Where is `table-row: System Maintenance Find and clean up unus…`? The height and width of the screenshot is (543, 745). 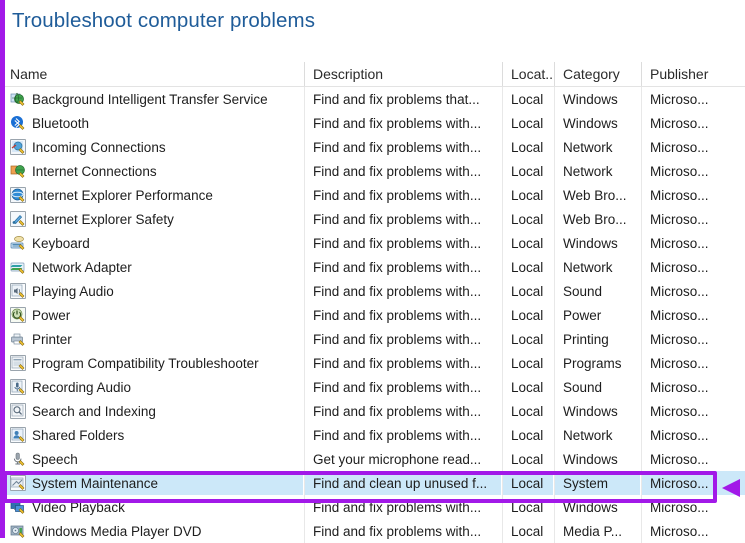
table-row: System Maintenance Find and clean up unus… is located at coordinates (372, 483).